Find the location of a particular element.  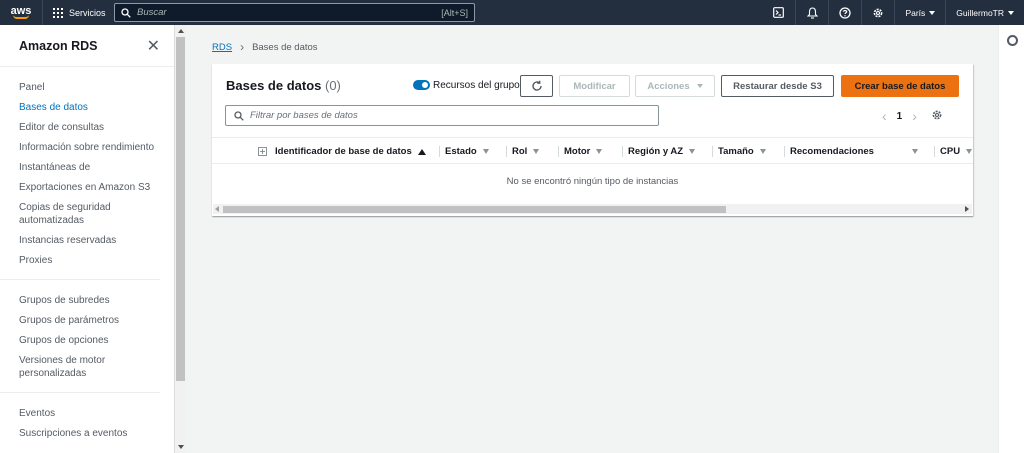

page-number: 1 is located at coordinates (900, 116).